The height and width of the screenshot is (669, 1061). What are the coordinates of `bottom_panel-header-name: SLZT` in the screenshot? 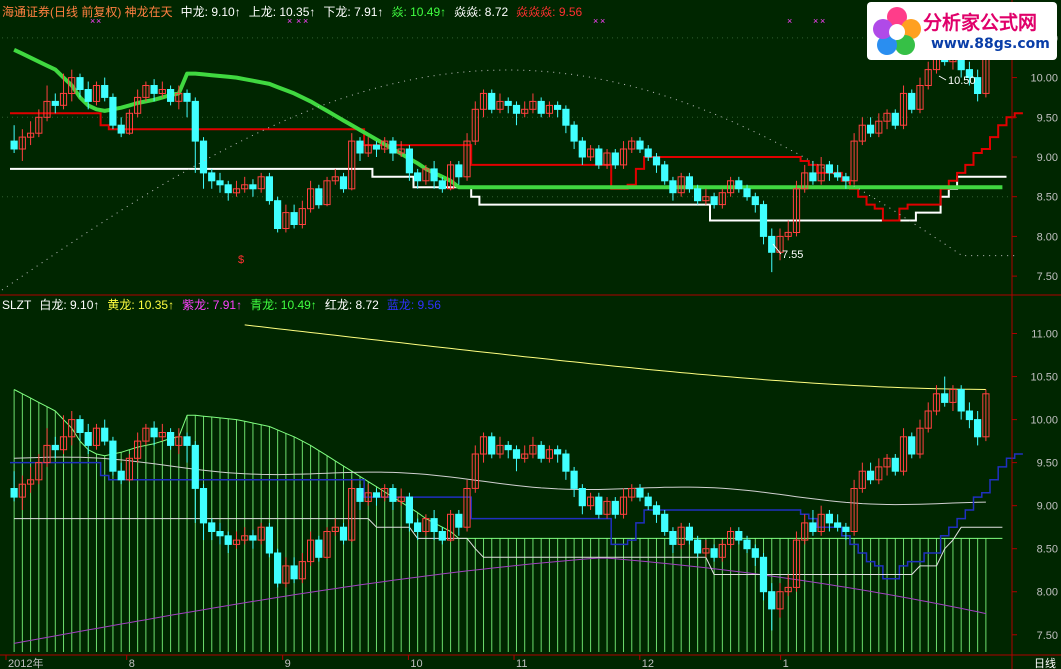 It's located at (17, 305).